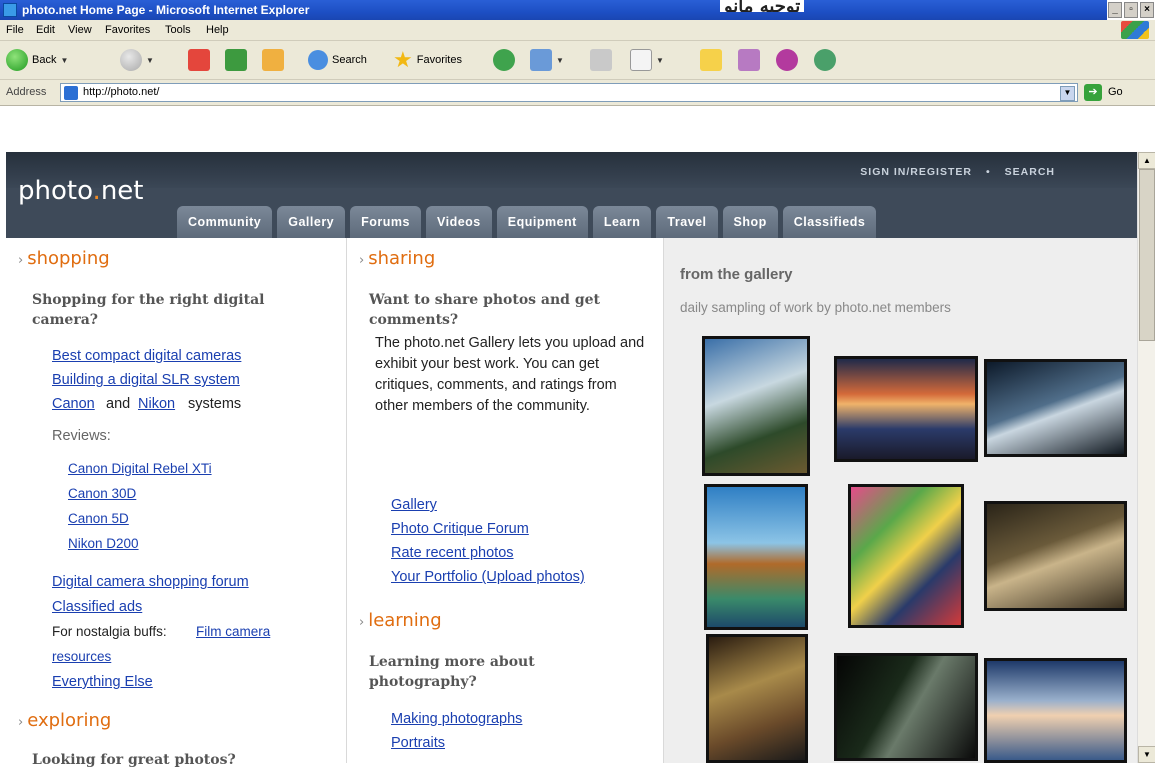 The height and width of the screenshot is (770, 1155). What do you see at coordinates (71, 93) in the screenshot?
I see `page-icon` at bounding box center [71, 93].